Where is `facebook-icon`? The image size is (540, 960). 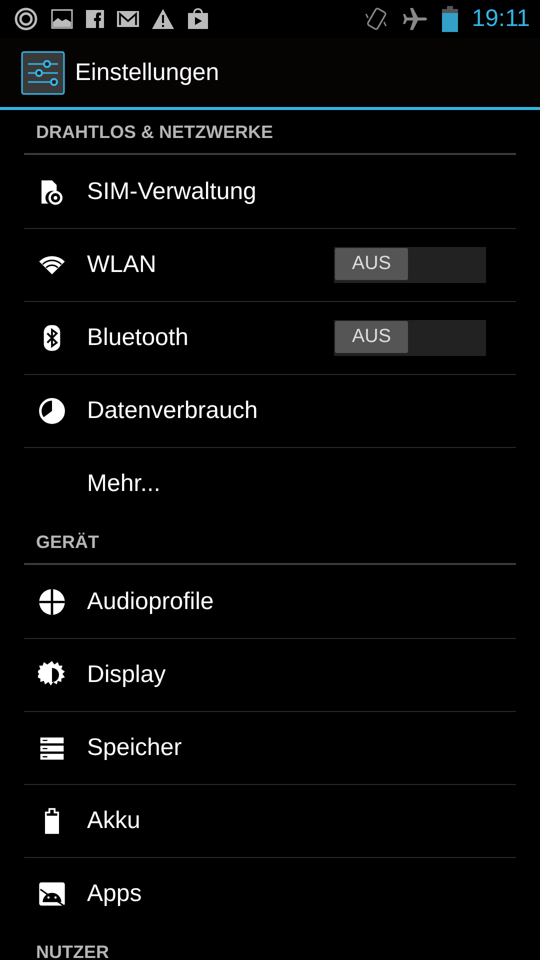 facebook-icon is located at coordinates (95, 19).